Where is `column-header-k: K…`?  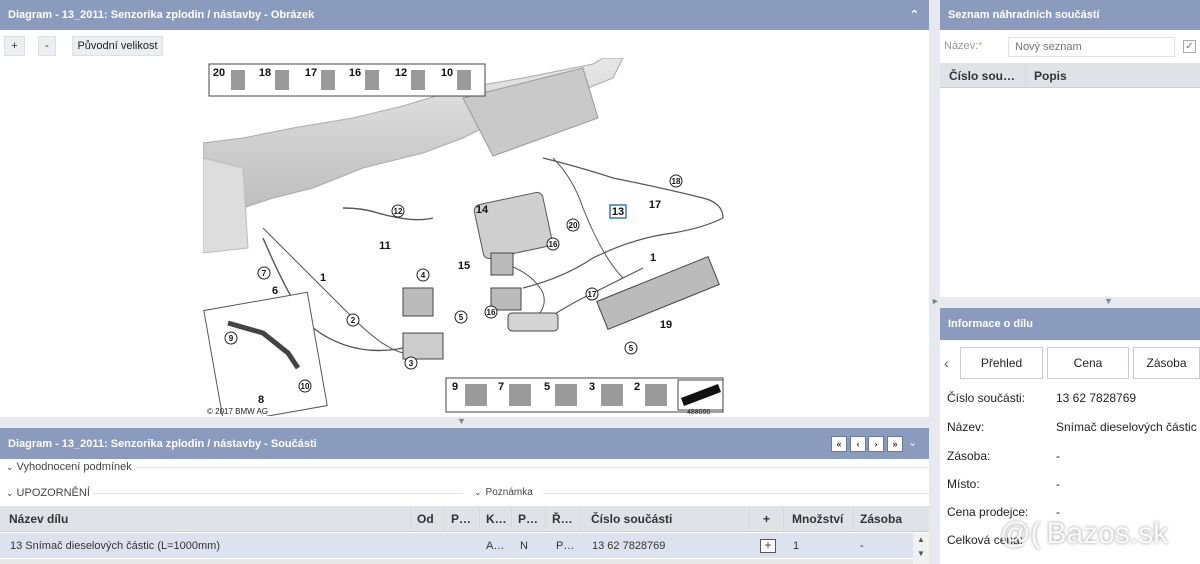 column-header-k: K… is located at coordinates (496, 519).